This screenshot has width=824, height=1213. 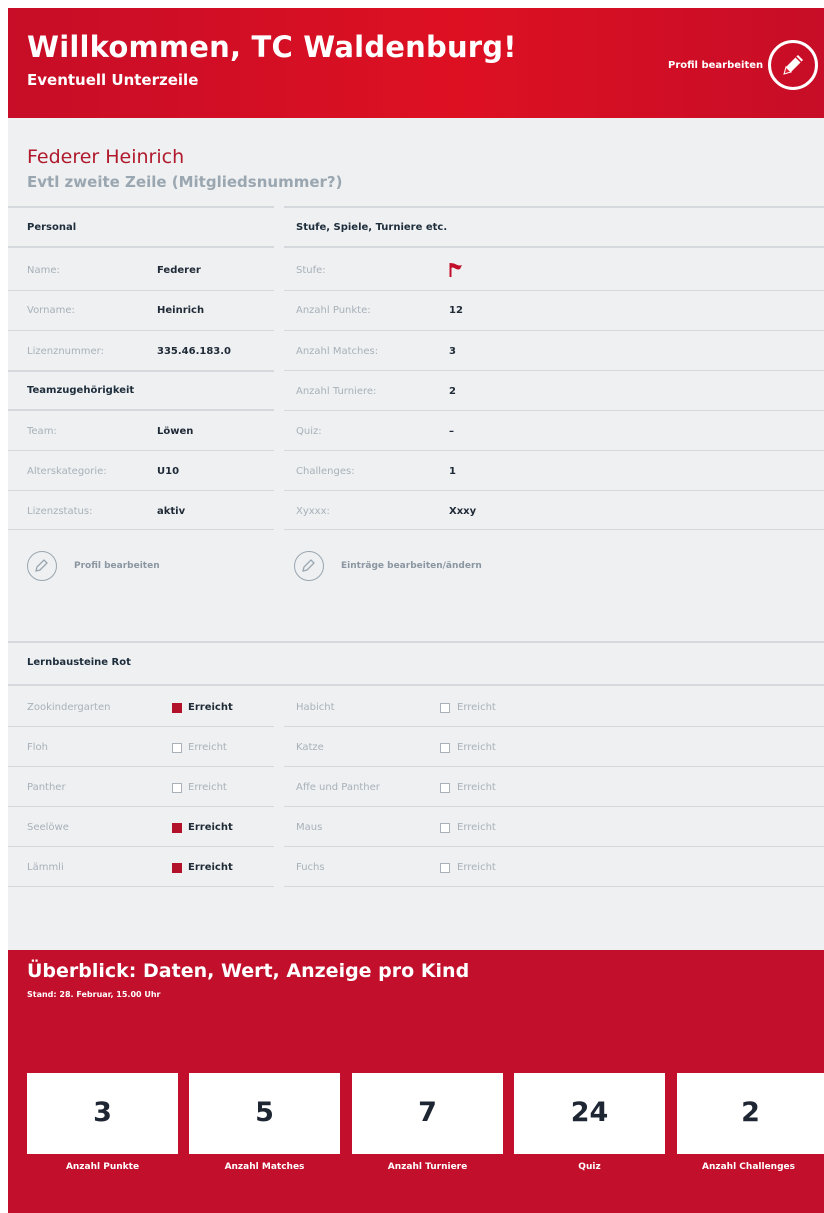 What do you see at coordinates (106, 157) in the screenshot?
I see `person-name: Federer Heinrich` at bounding box center [106, 157].